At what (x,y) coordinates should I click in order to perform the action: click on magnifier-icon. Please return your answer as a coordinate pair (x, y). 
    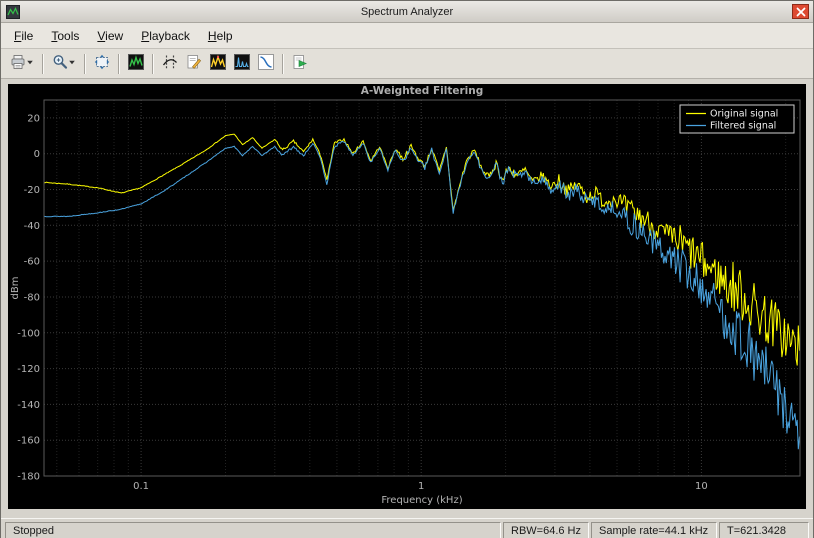
    Looking at the image, I should click on (60, 63).